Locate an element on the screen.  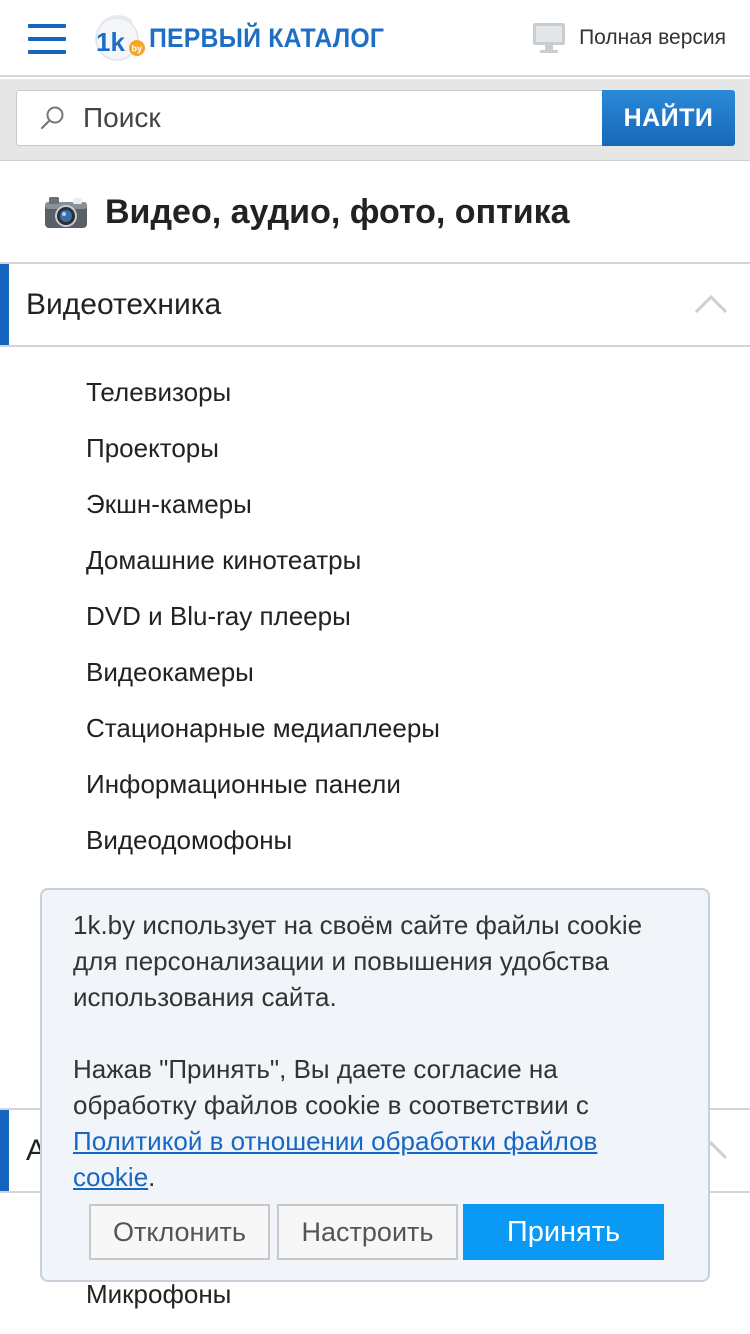
logo-text: ПЕРВЫЙ КАТАЛОГ is located at coordinates (267, 37).